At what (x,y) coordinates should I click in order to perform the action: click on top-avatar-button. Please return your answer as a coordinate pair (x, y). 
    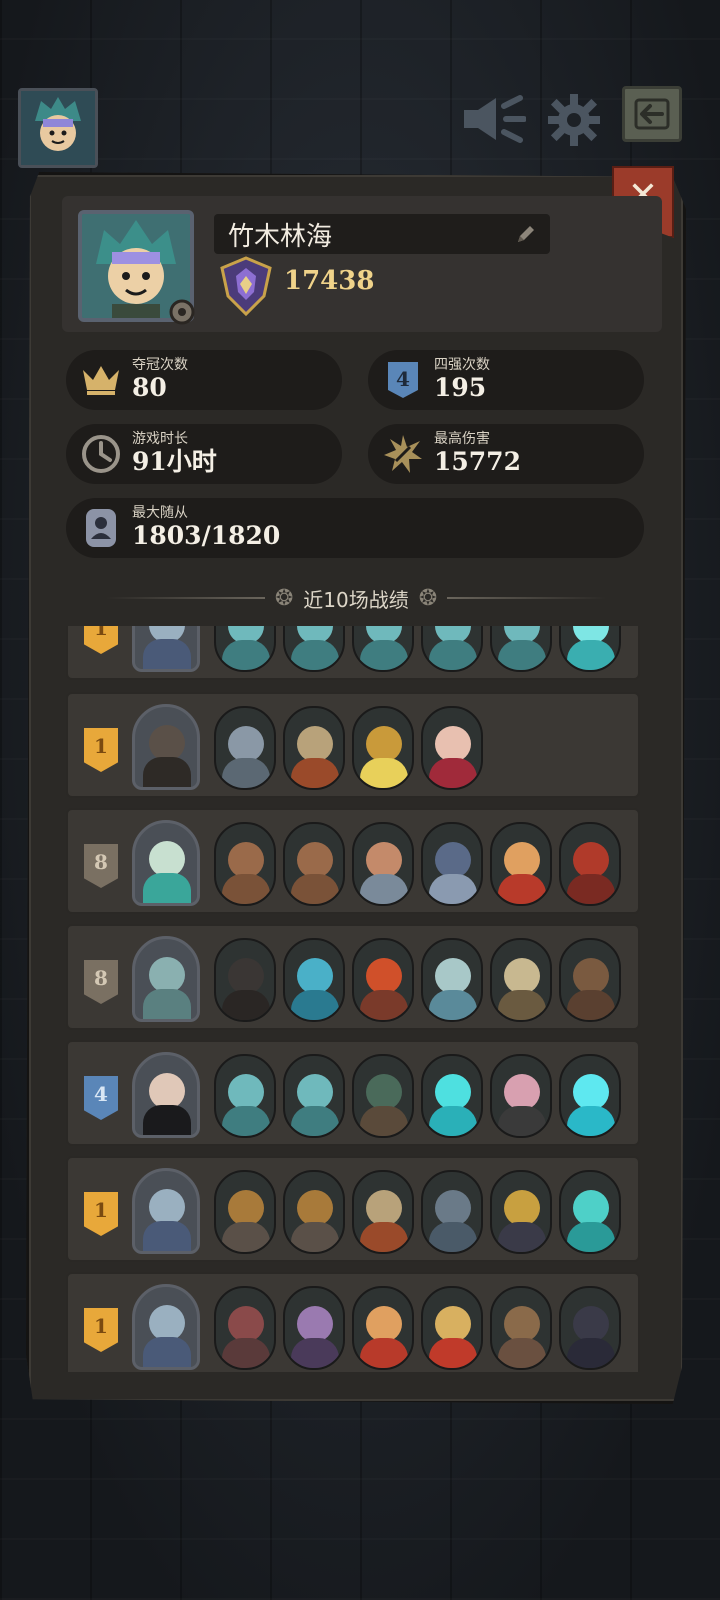
    Looking at the image, I should click on (58, 128).